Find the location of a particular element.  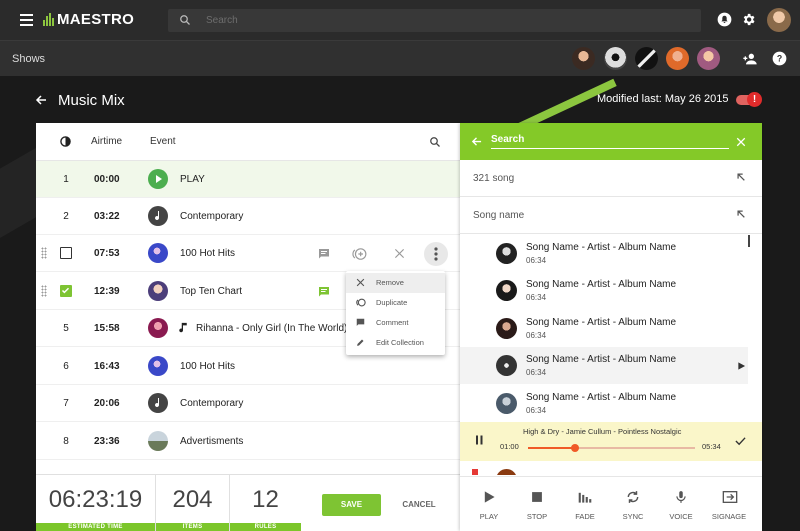

save-button: SAVE is located at coordinates (351, 505).